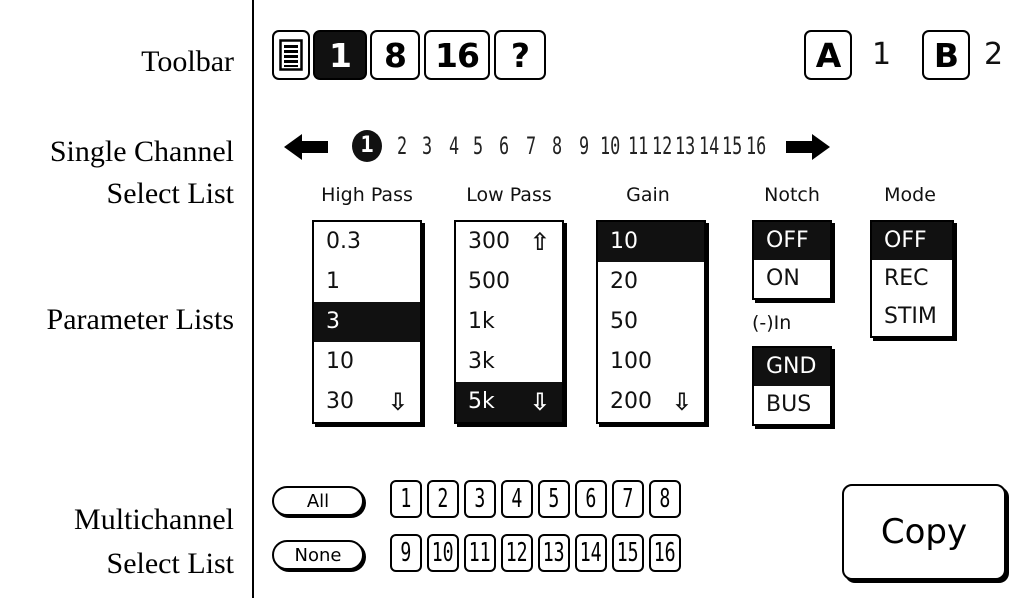 The width and height of the screenshot is (1024, 598). What do you see at coordinates (756, 146) in the screenshot?
I see `channel-item-16: 16` at bounding box center [756, 146].